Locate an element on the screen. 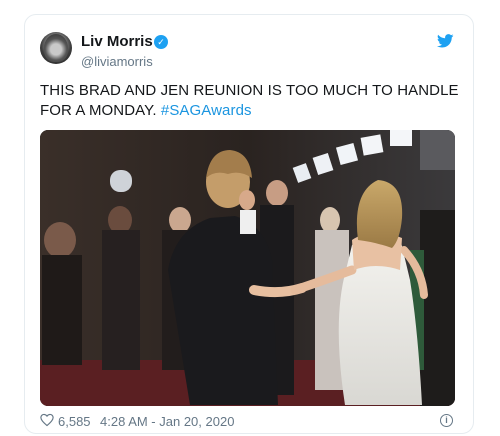 Image resolution: width=500 pixels, height=436 pixels. info-icon: i is located at coordinates (446, 420).